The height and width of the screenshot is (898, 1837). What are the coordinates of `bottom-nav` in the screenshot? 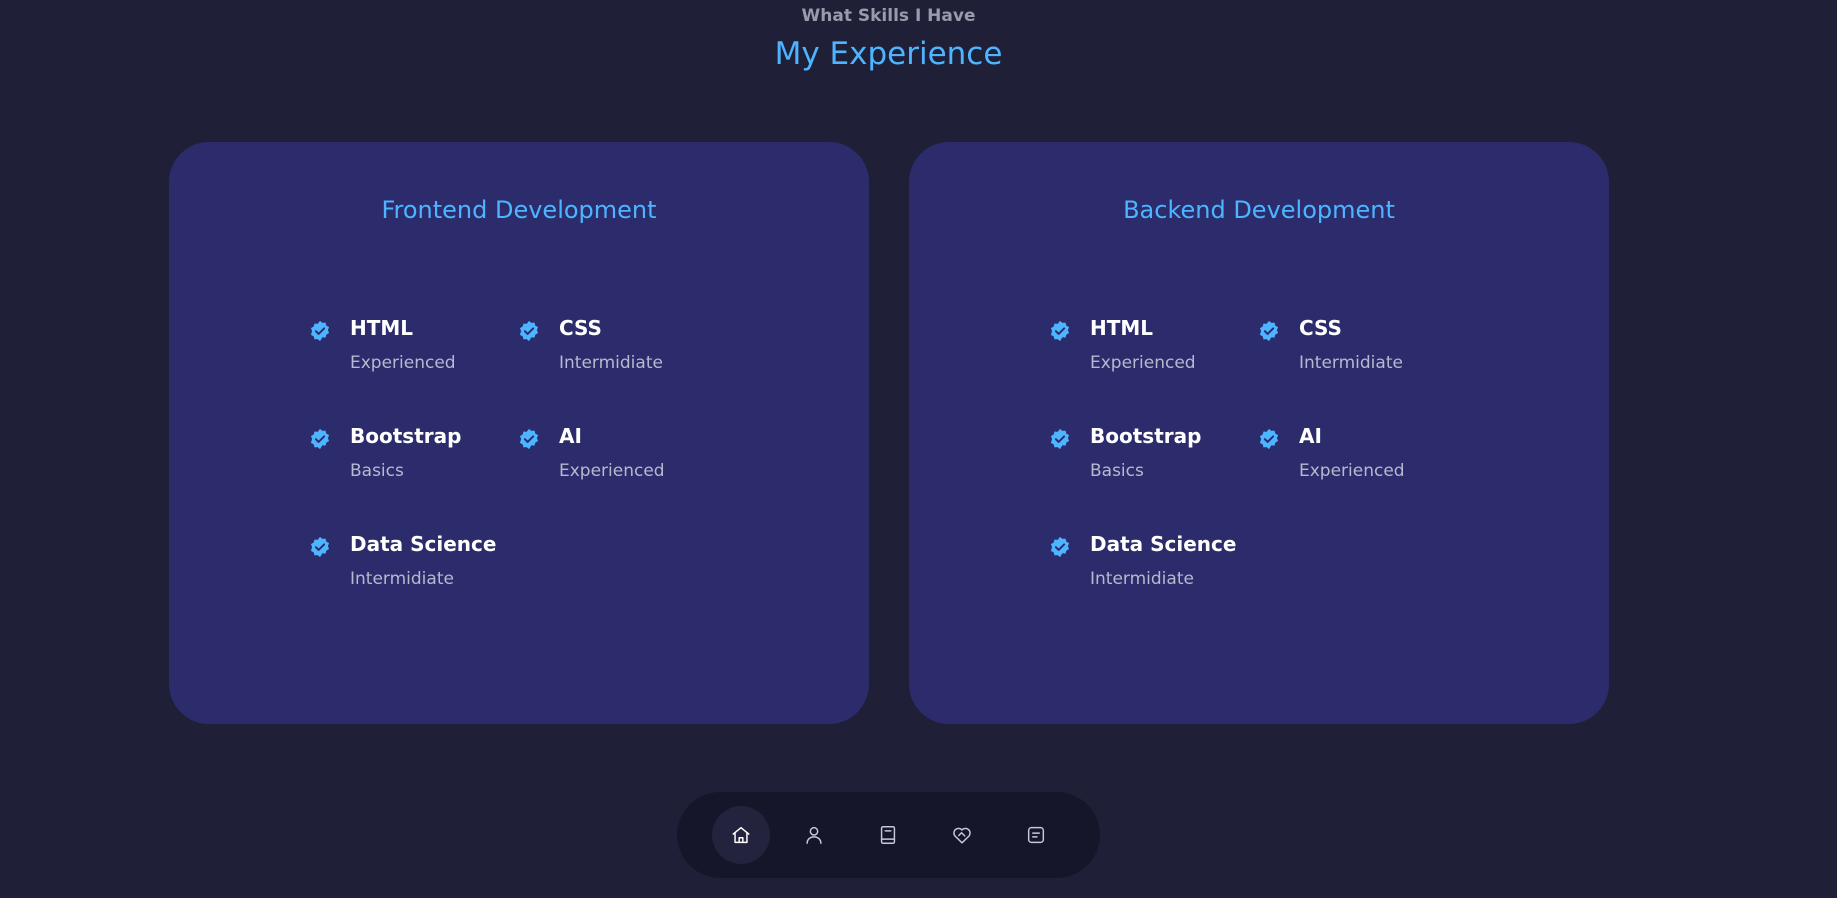 It's located at (888, 835).